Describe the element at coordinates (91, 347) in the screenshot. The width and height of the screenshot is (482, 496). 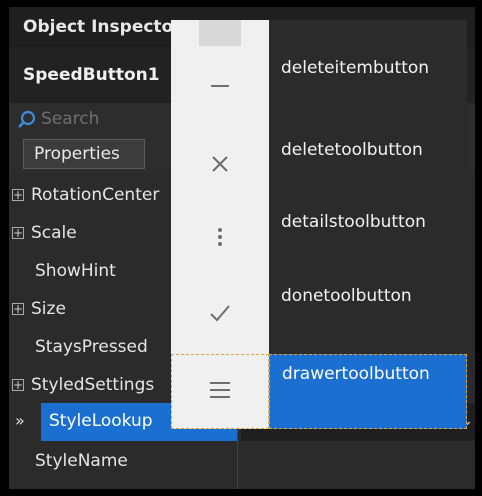
I see `property-name: StaysPressed` at that location.